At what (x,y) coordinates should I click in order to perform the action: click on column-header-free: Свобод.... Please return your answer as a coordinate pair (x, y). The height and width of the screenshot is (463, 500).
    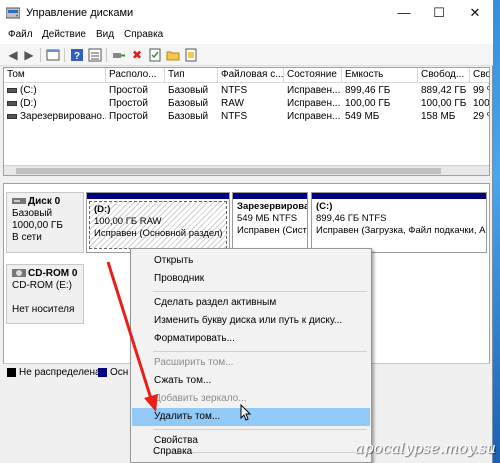
    Looking at the image, I should click on (444, 75).